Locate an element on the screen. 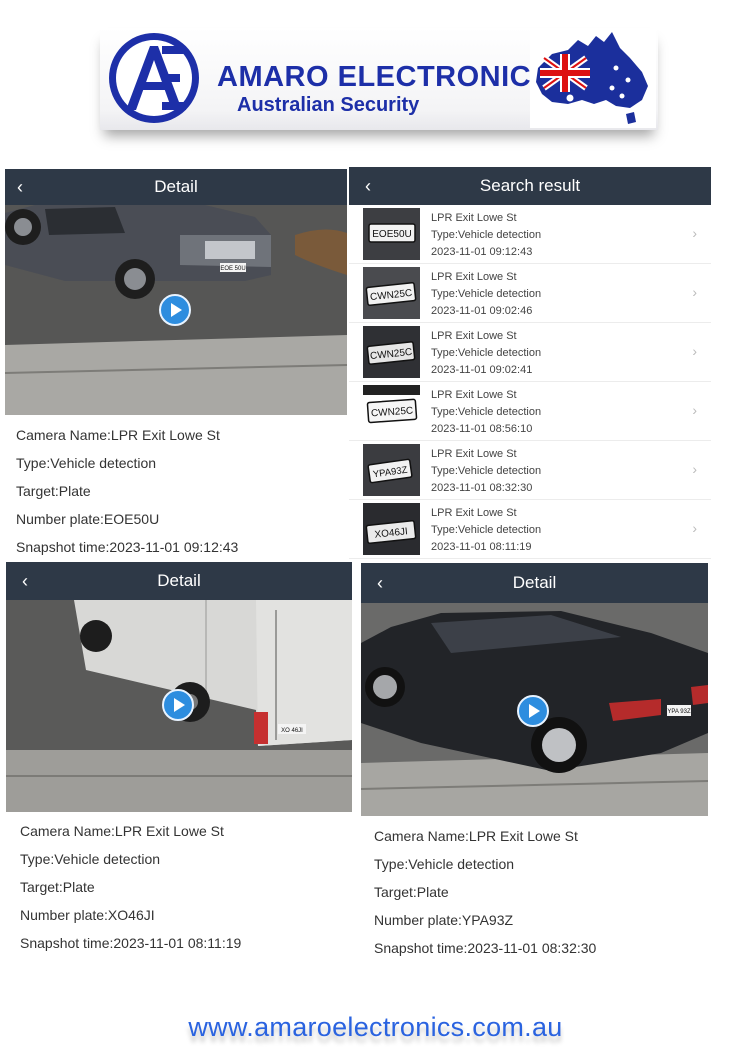  snapshot-image: YPA 93Z is located at coordinates (534, 709).